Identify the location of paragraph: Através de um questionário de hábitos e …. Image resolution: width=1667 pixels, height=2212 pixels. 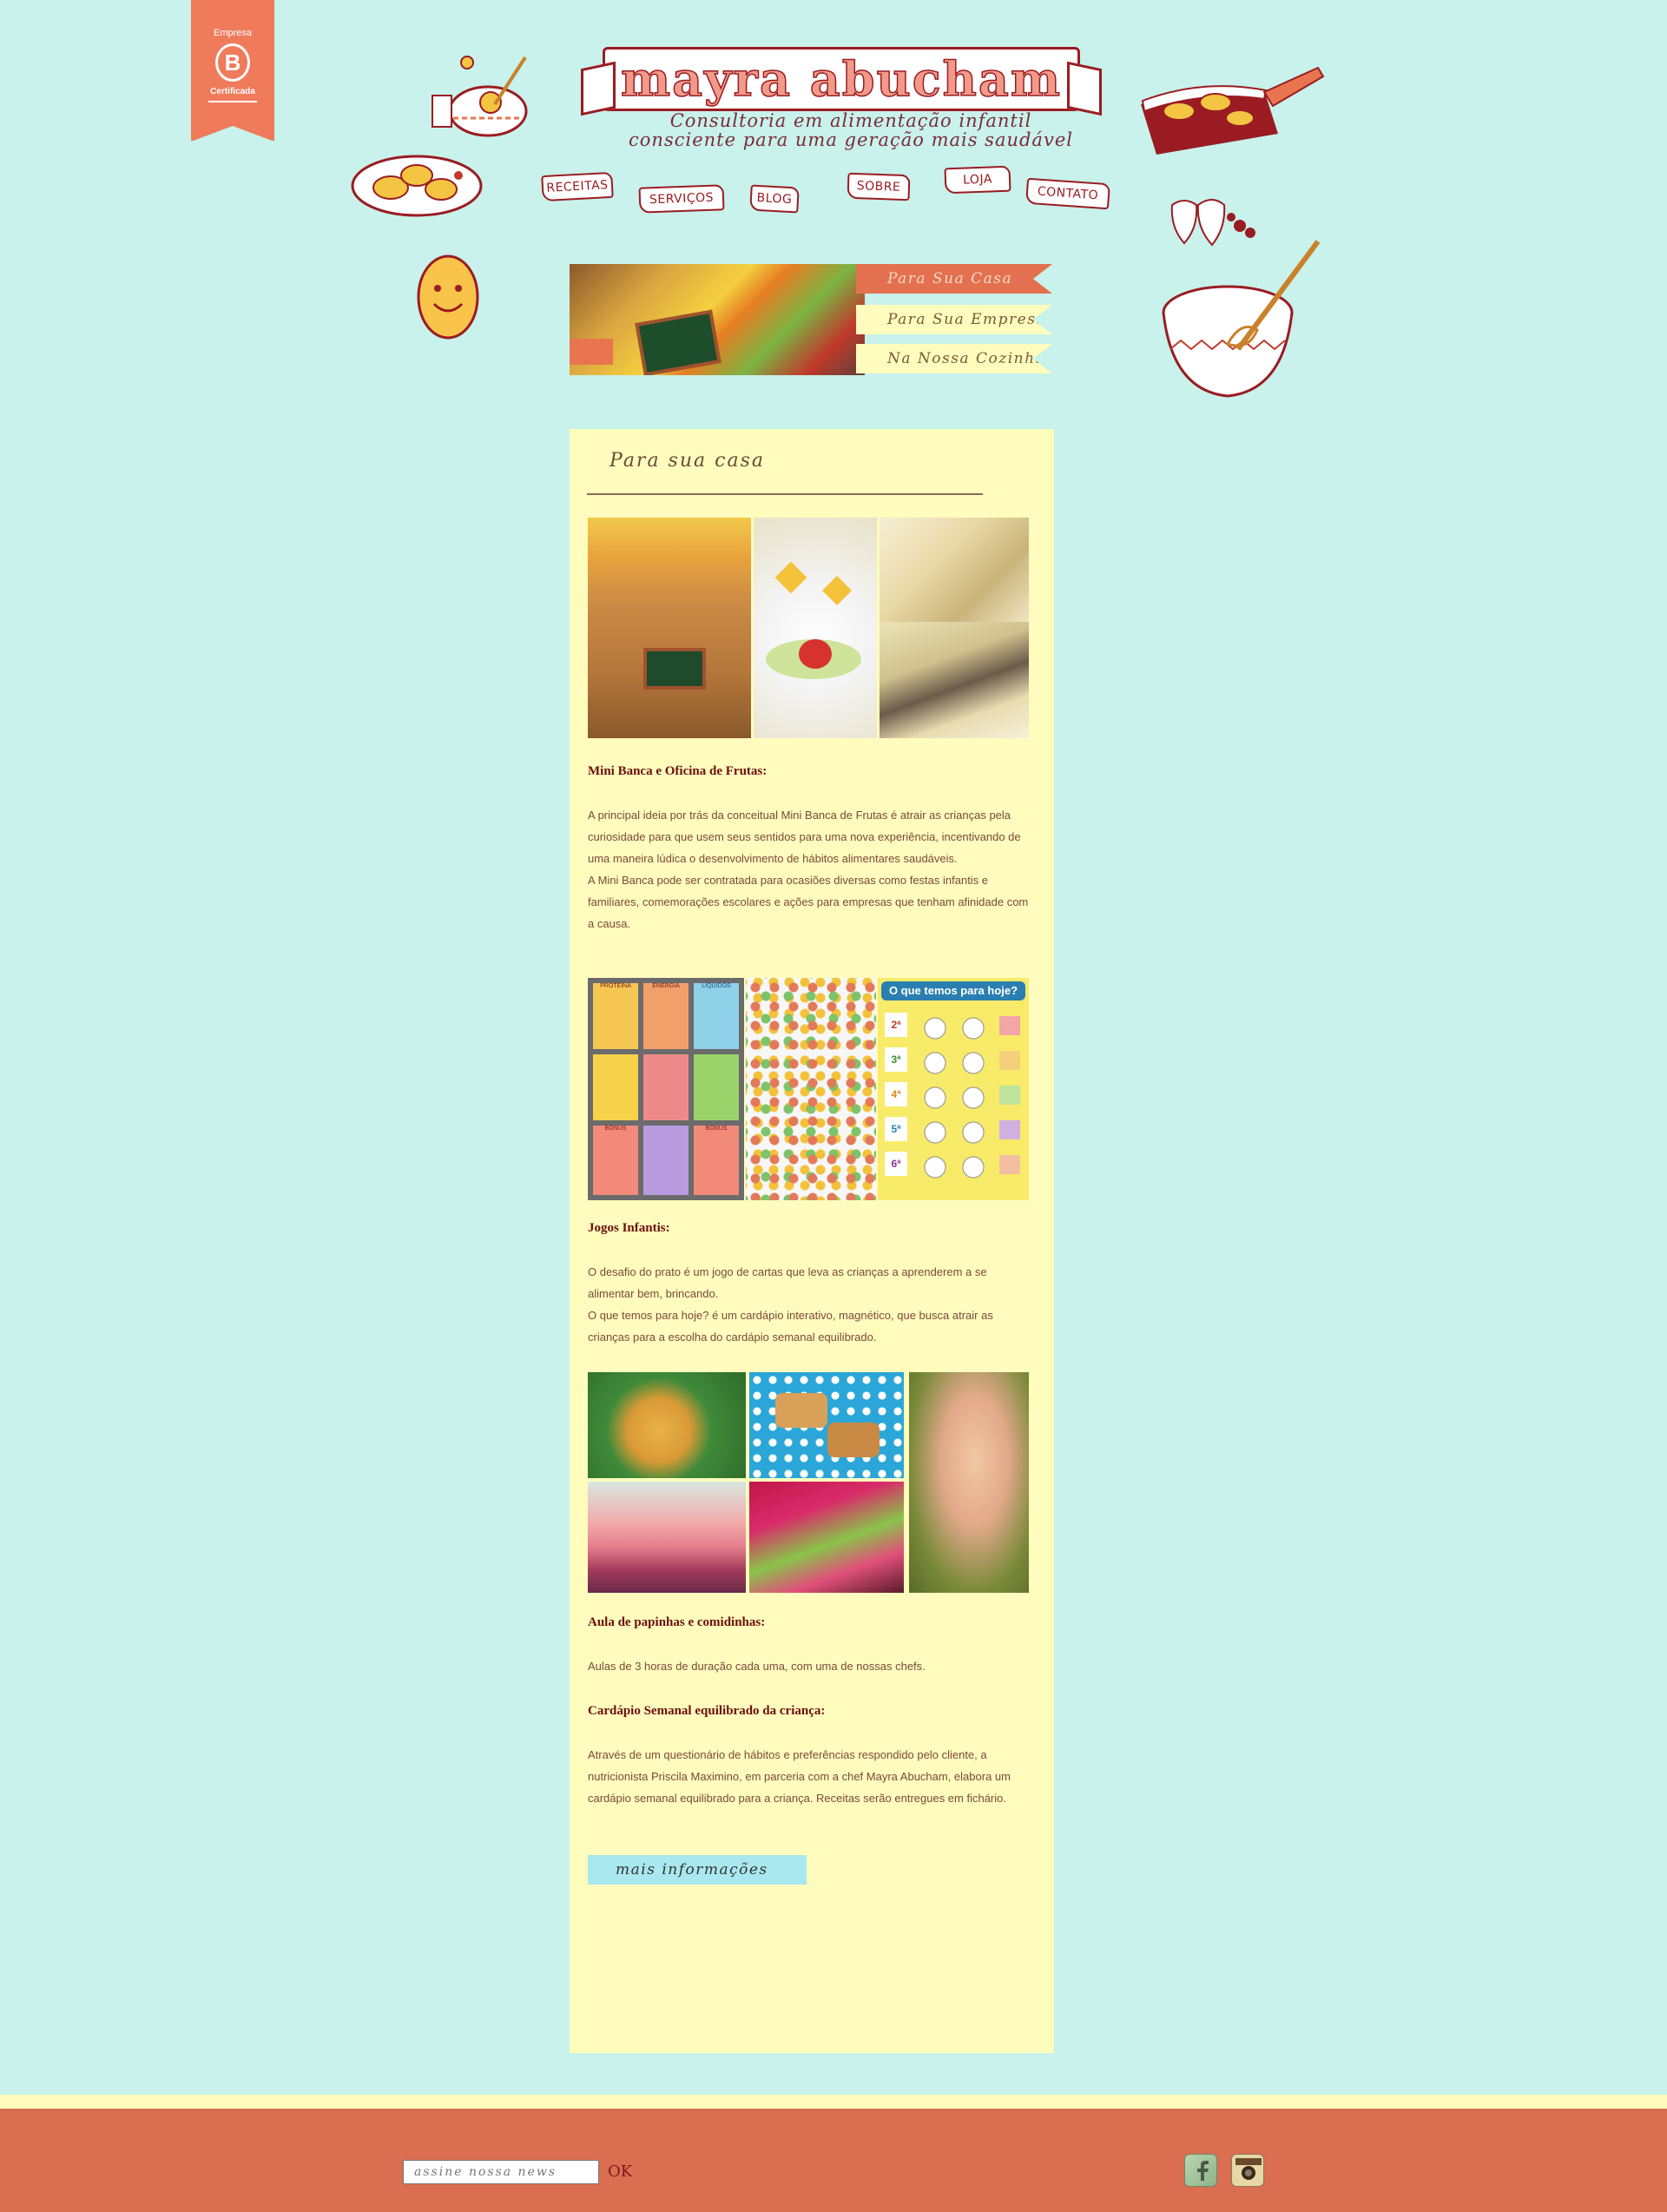
(799, 1776).